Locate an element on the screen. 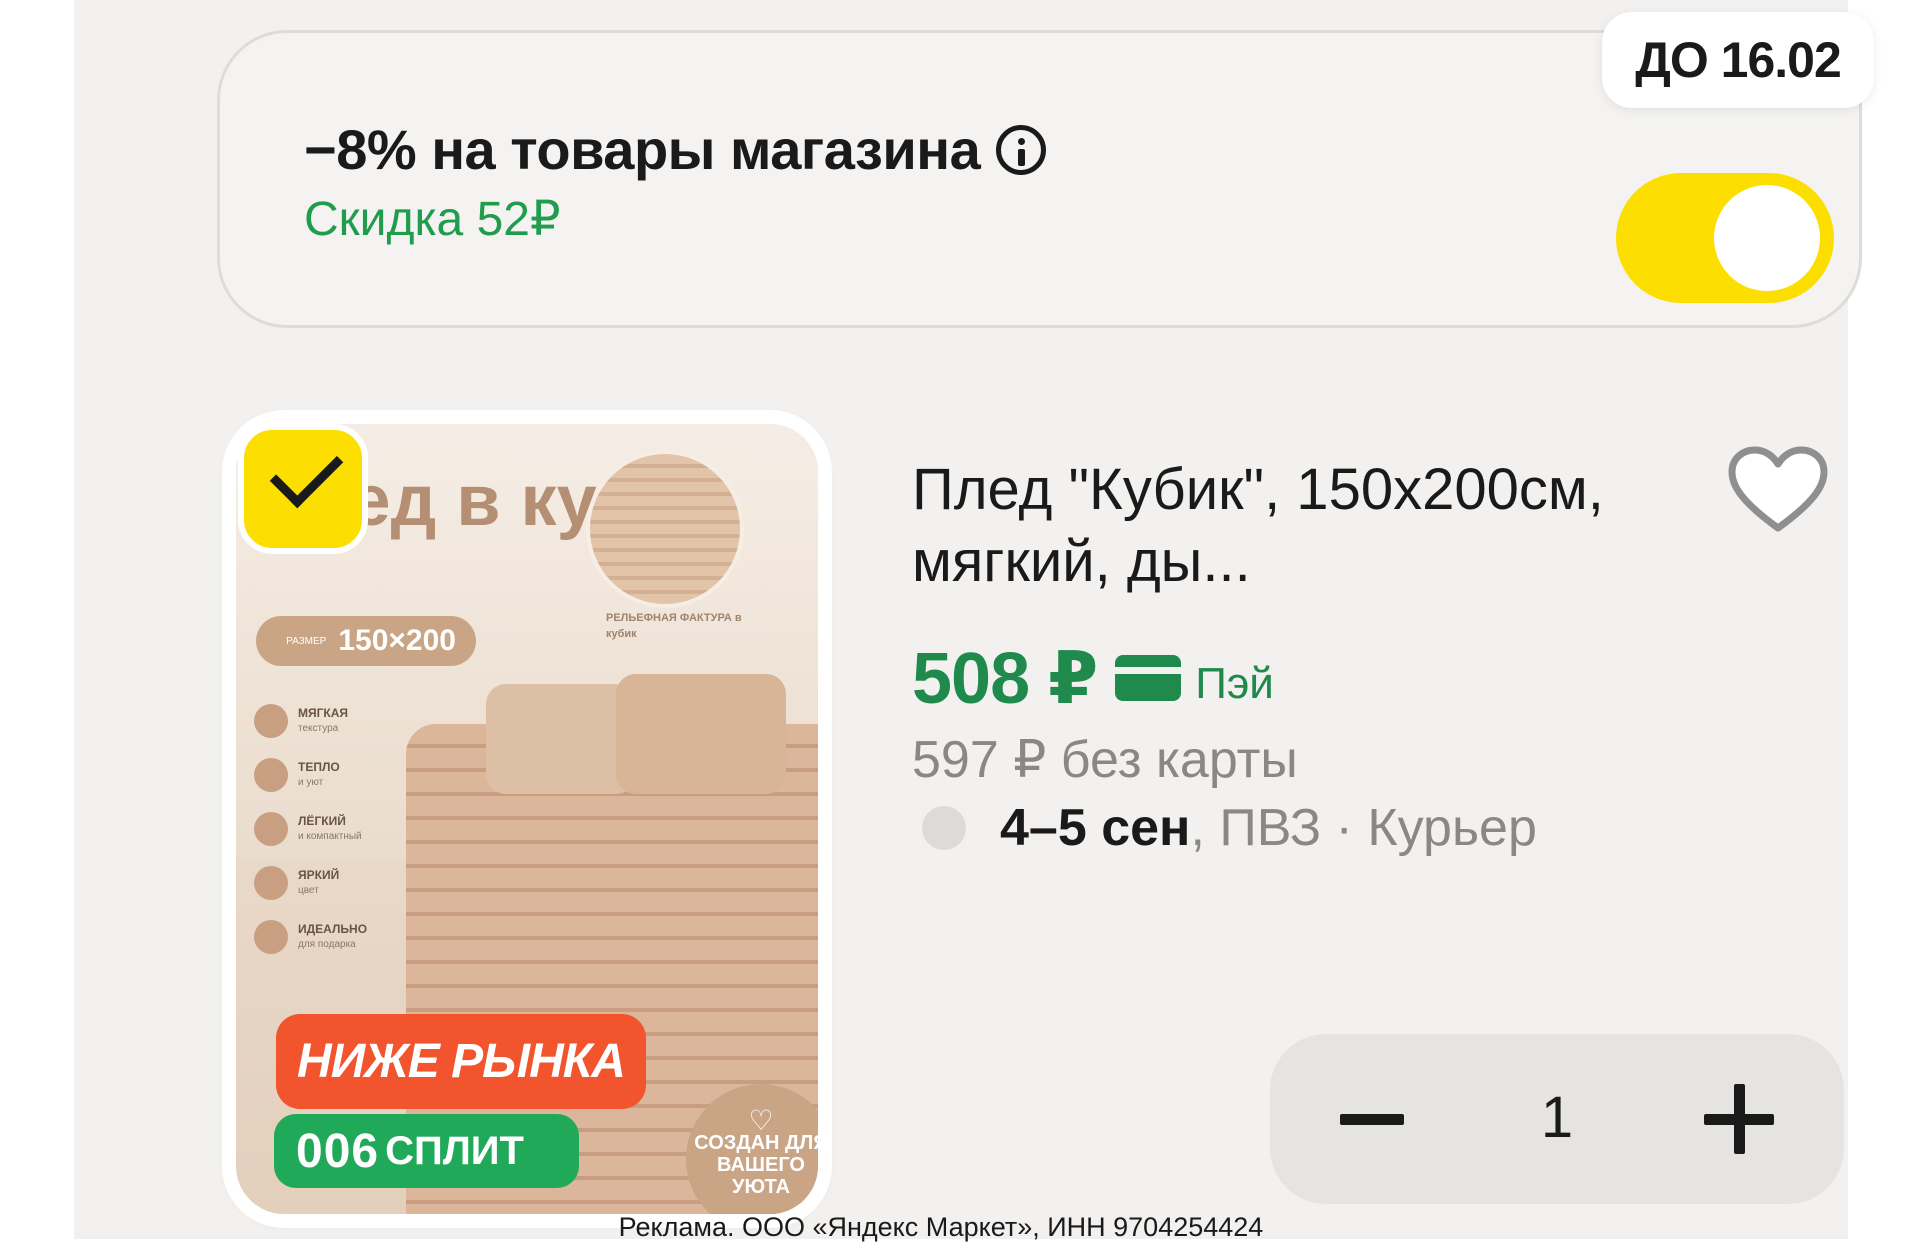  promo-discount: Скидка 52₽ is located at coordinates (432, 219).